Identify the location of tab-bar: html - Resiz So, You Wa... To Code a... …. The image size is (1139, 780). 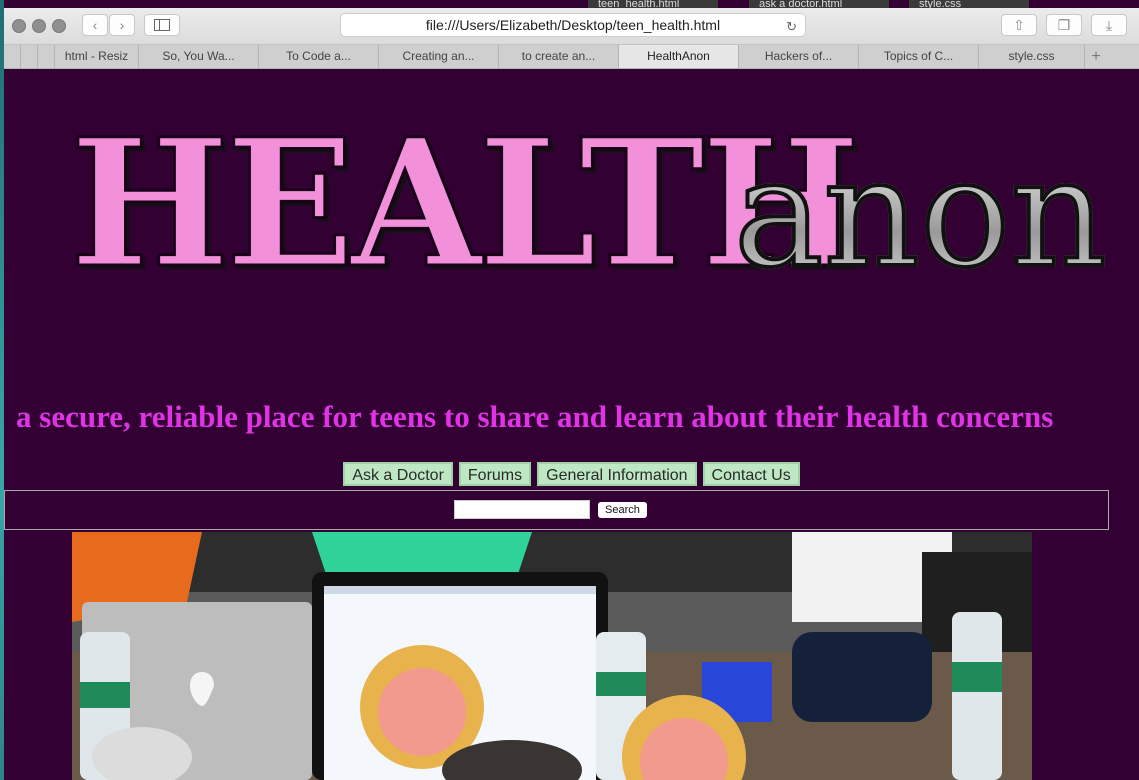
(571, 57).